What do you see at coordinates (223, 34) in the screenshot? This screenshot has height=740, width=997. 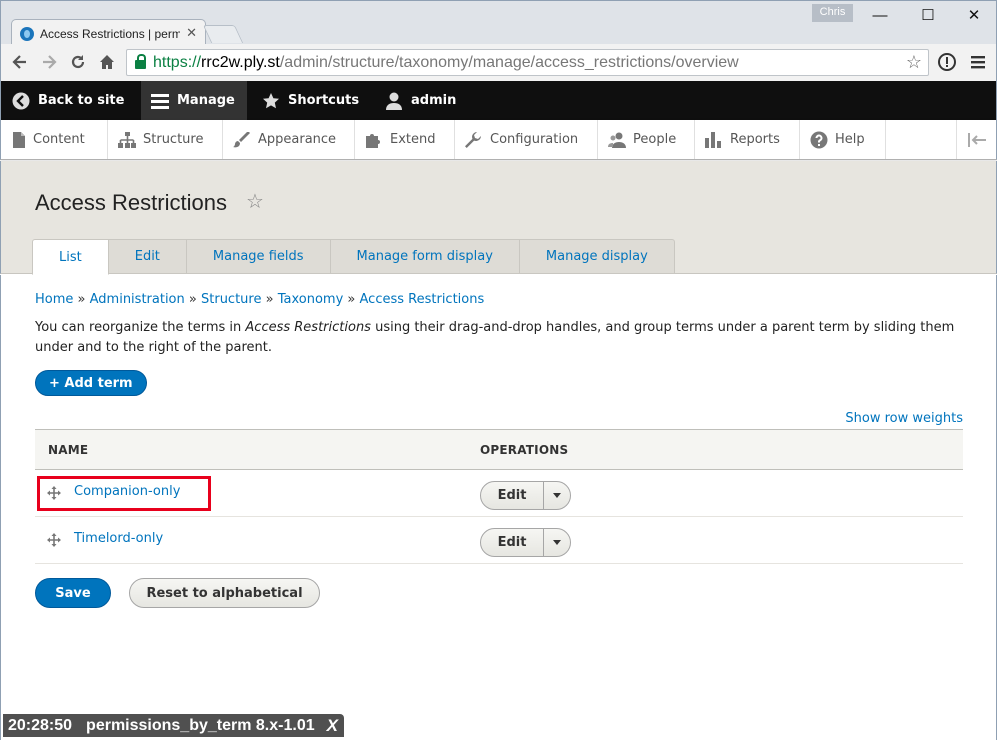 I see `new-tab-button` at bounding box center [223, 34].